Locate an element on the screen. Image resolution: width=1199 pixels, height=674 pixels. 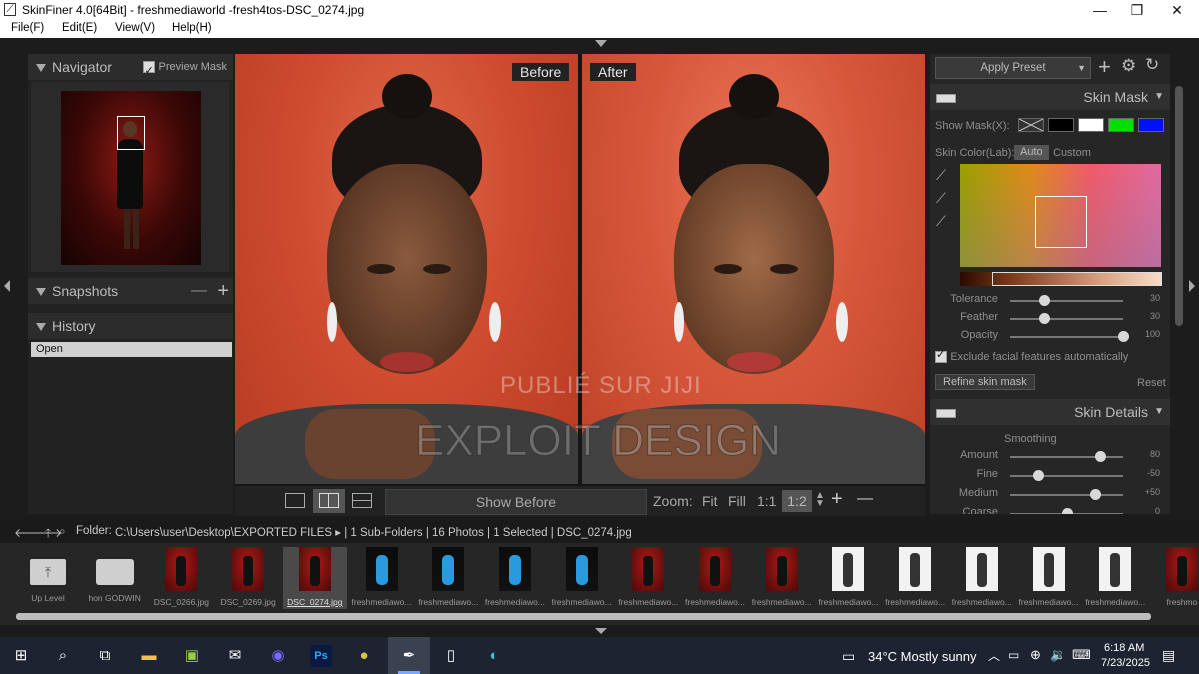
zoom-1-1-button: 1:1 is located at coordinates (766, 501).